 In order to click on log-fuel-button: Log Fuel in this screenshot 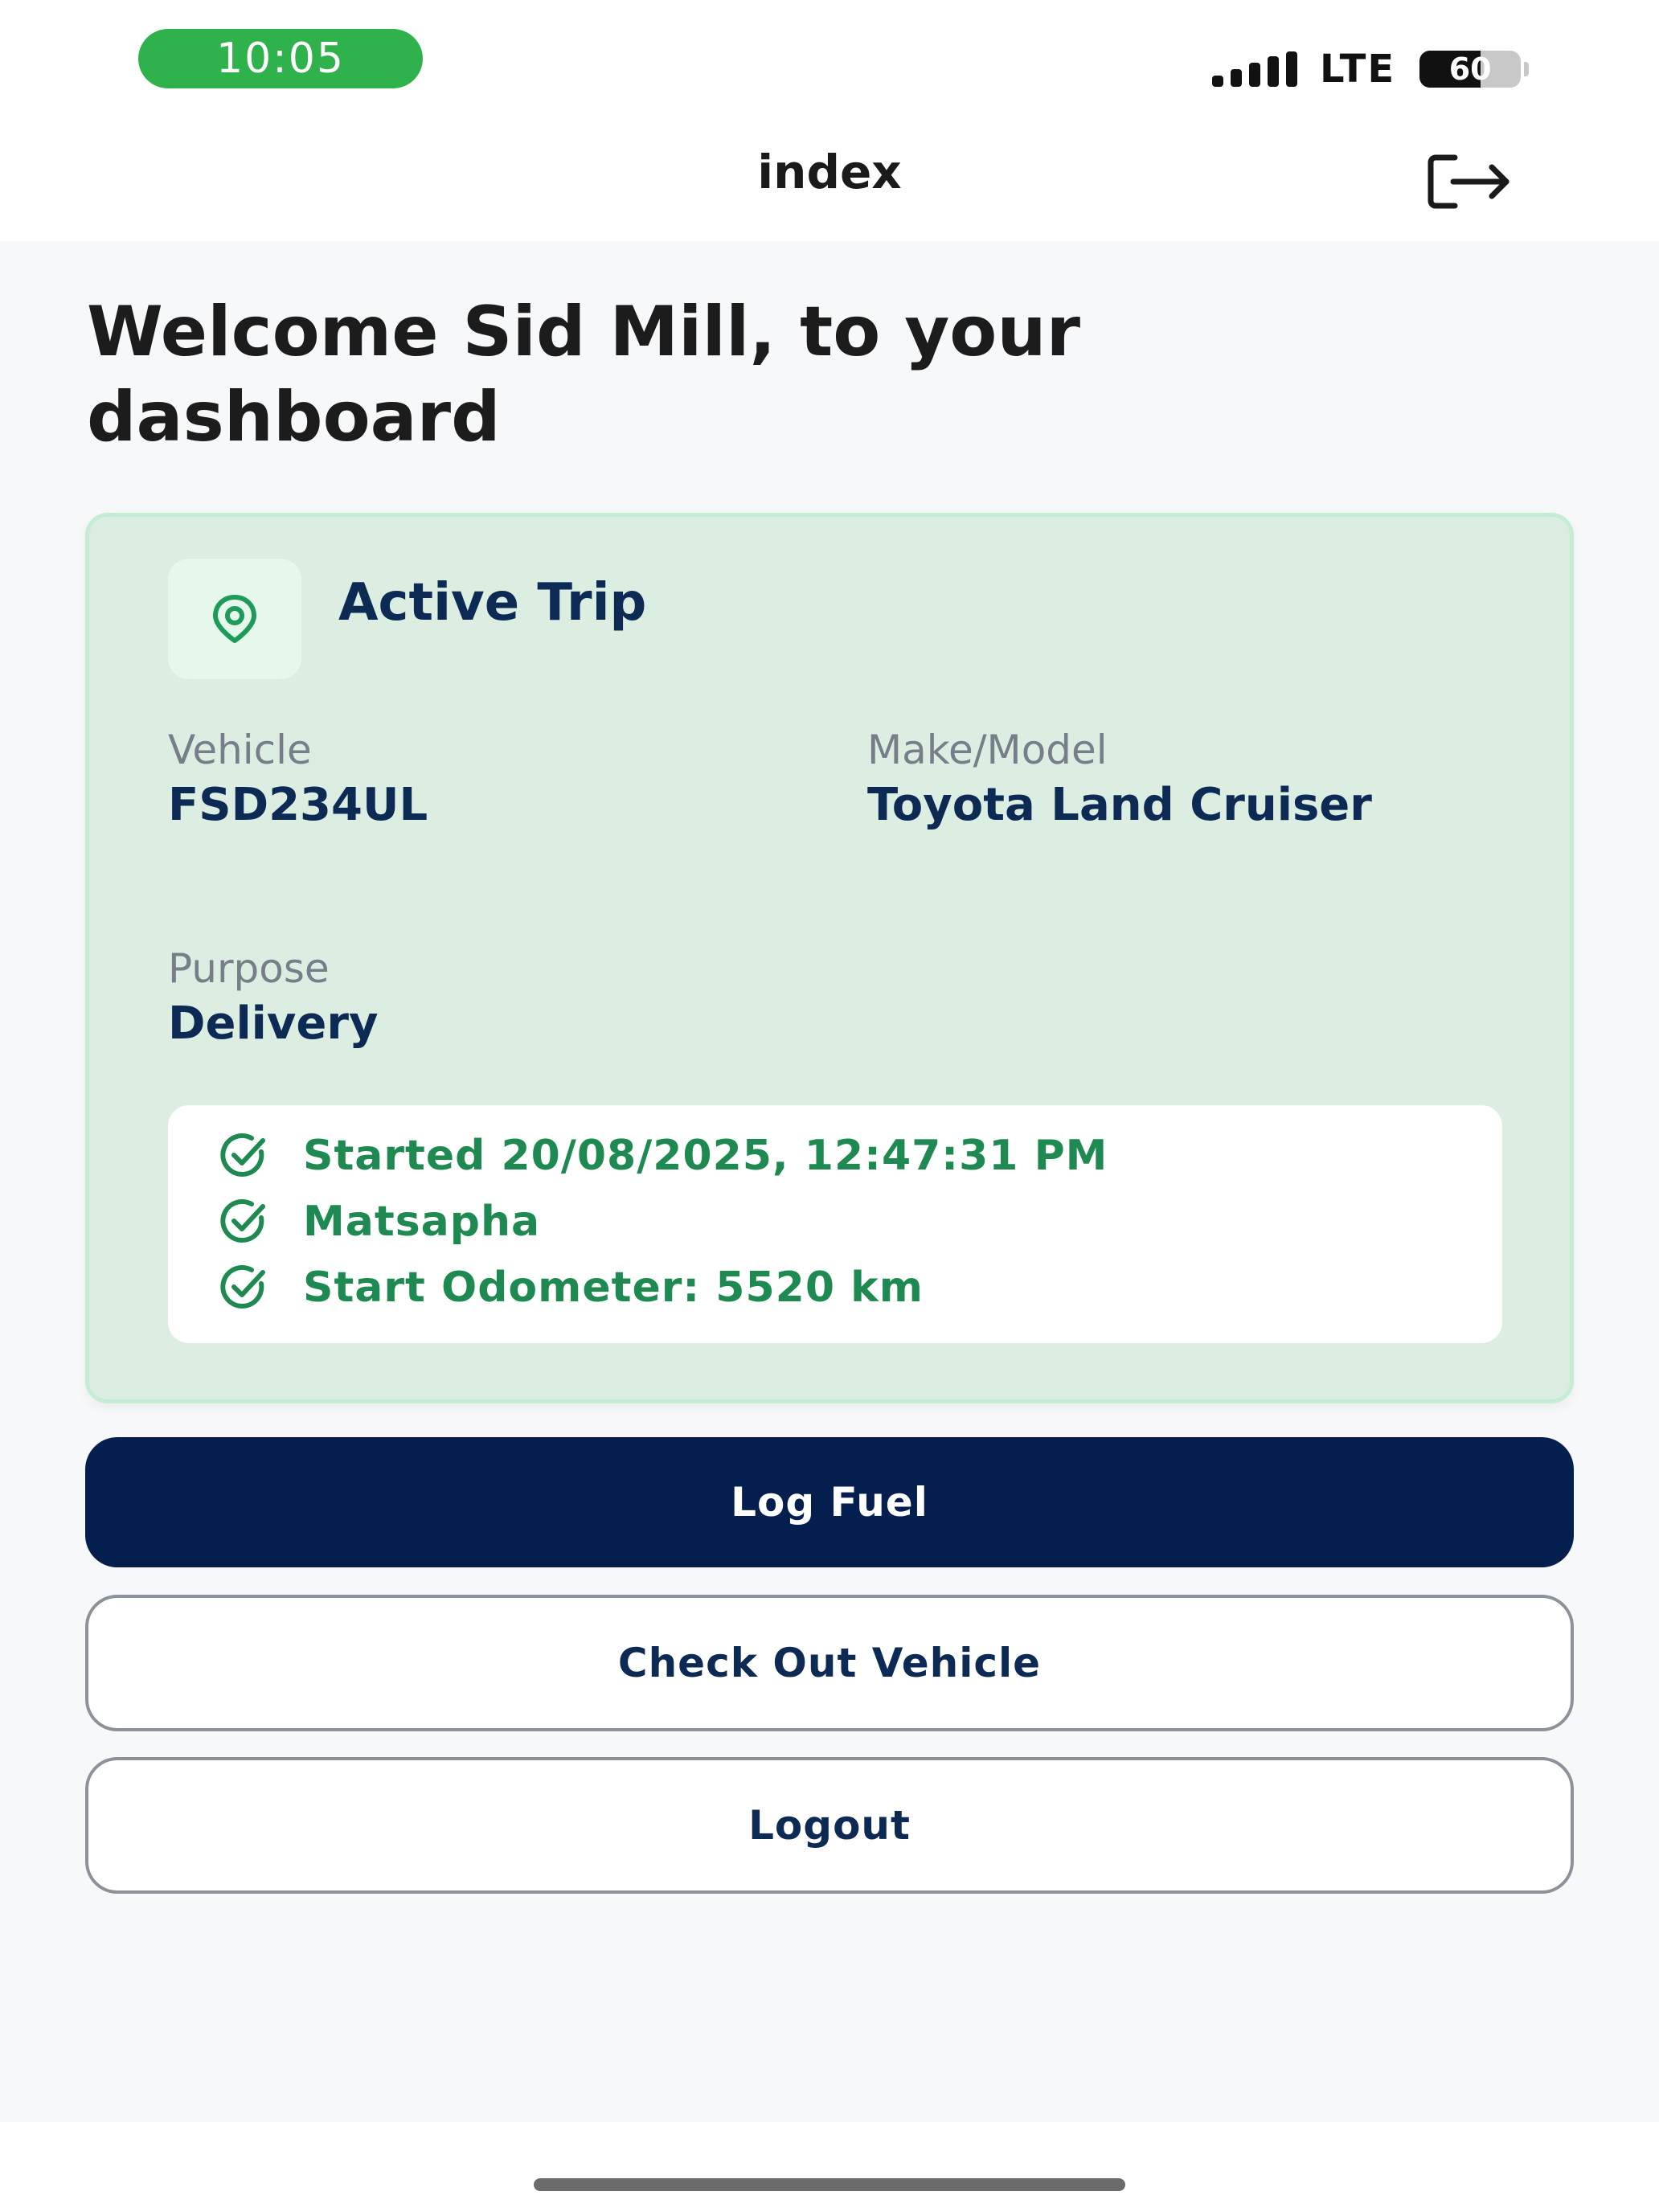, I will do `click(829, 1502)`.